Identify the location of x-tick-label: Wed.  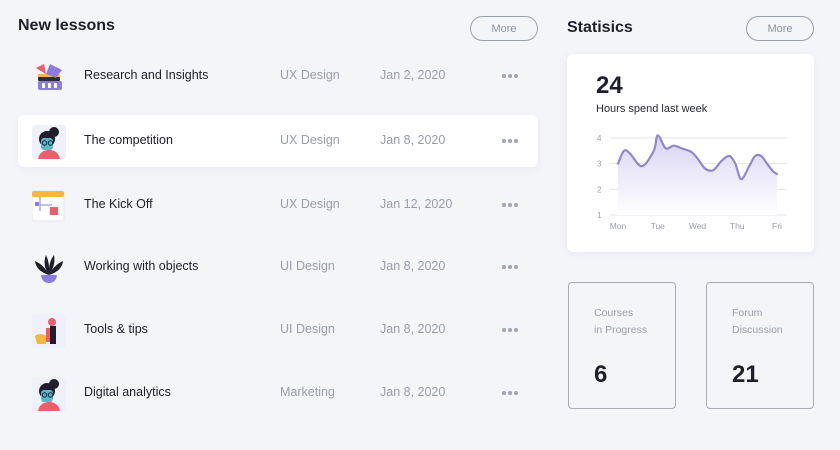
(698, 226).